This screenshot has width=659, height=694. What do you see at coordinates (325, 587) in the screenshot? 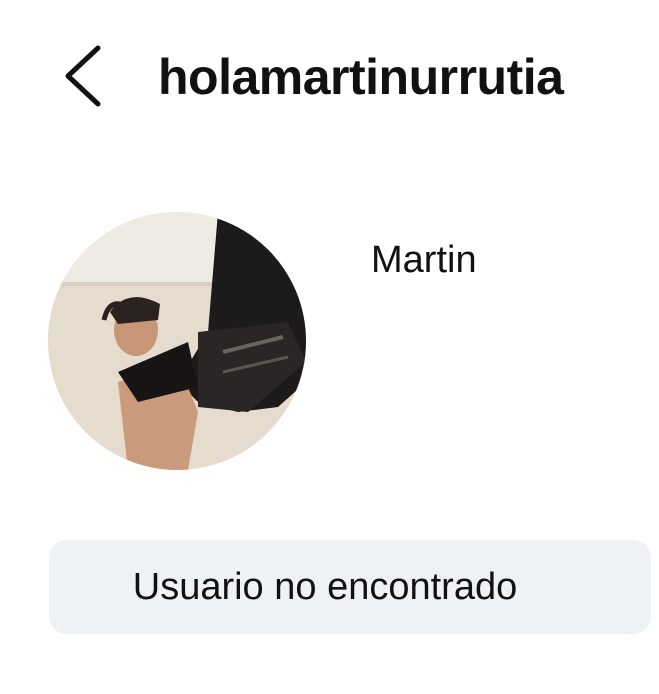
I see `status-message: Usuario no encontrado` at bounding box center [325, 587].